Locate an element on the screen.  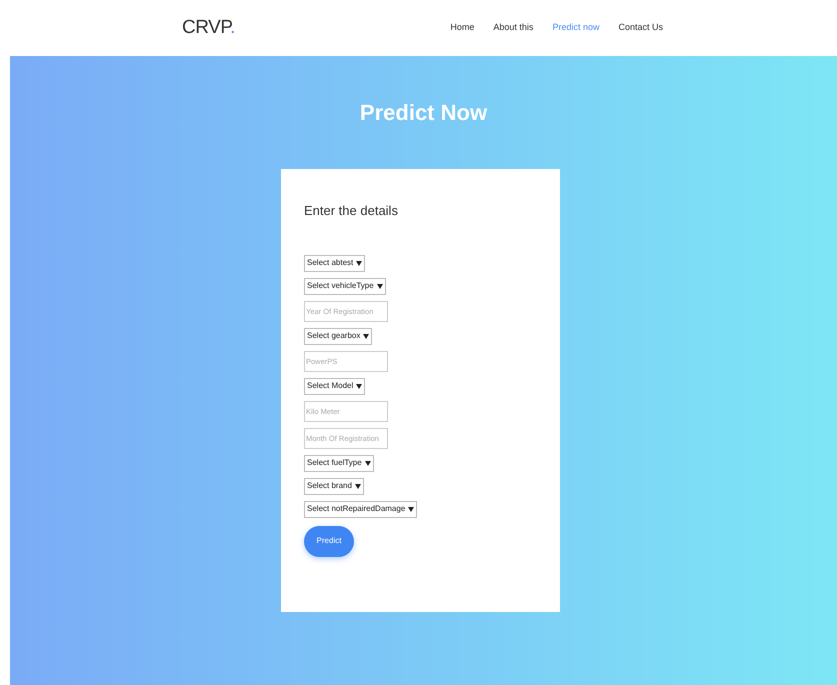
select-dropdown: Select fuelType is located at coordinates (339, 463).